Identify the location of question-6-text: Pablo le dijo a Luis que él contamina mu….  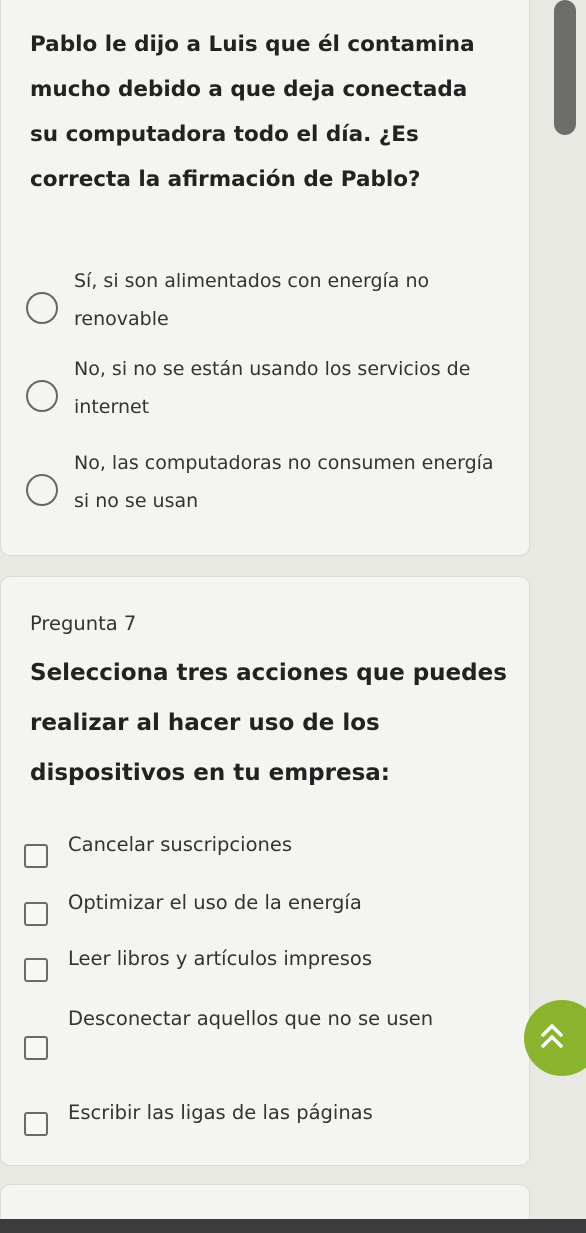
(252, 112).